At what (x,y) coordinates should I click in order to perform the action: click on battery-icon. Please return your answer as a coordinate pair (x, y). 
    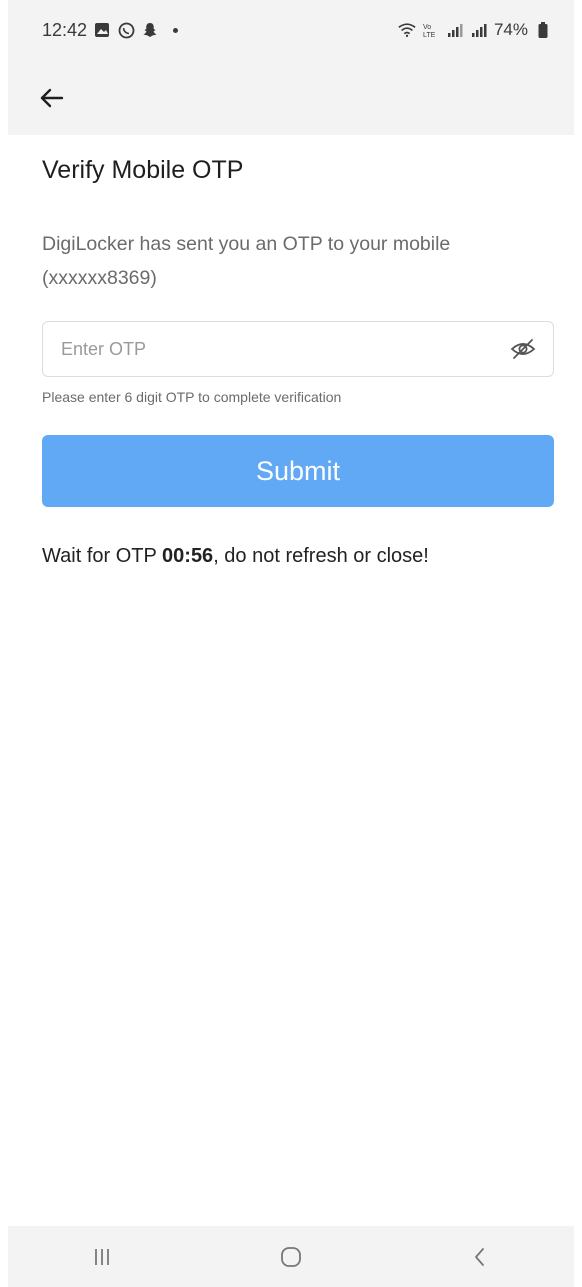
    Looking at the image, I should click on (543, 30).